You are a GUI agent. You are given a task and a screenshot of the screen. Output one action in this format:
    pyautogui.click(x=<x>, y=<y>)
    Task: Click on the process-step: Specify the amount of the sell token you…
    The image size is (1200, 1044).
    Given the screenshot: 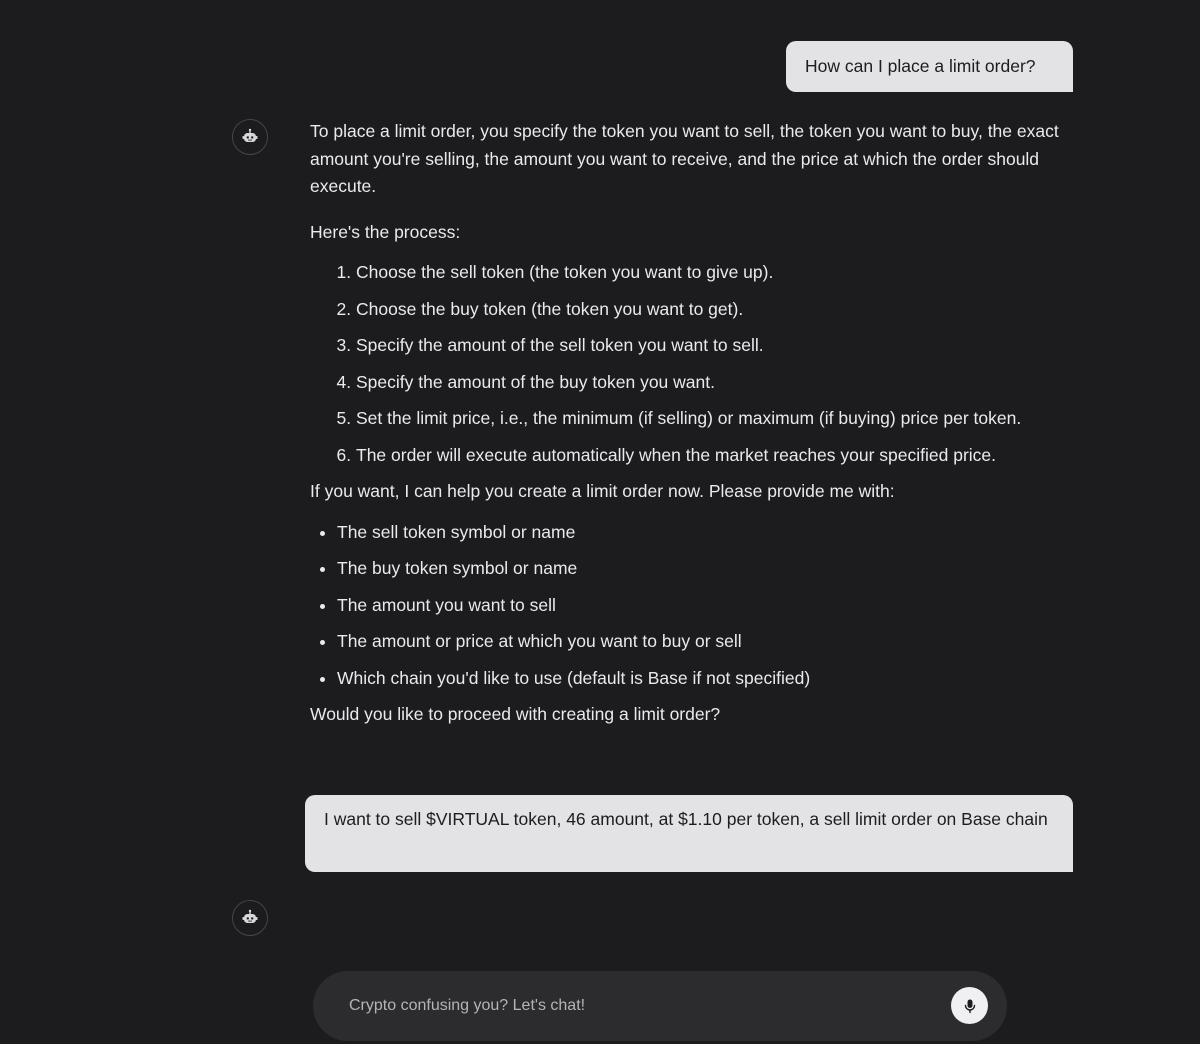 What is the action you would take?
    pyautogui.click(x=713, y=346)
    